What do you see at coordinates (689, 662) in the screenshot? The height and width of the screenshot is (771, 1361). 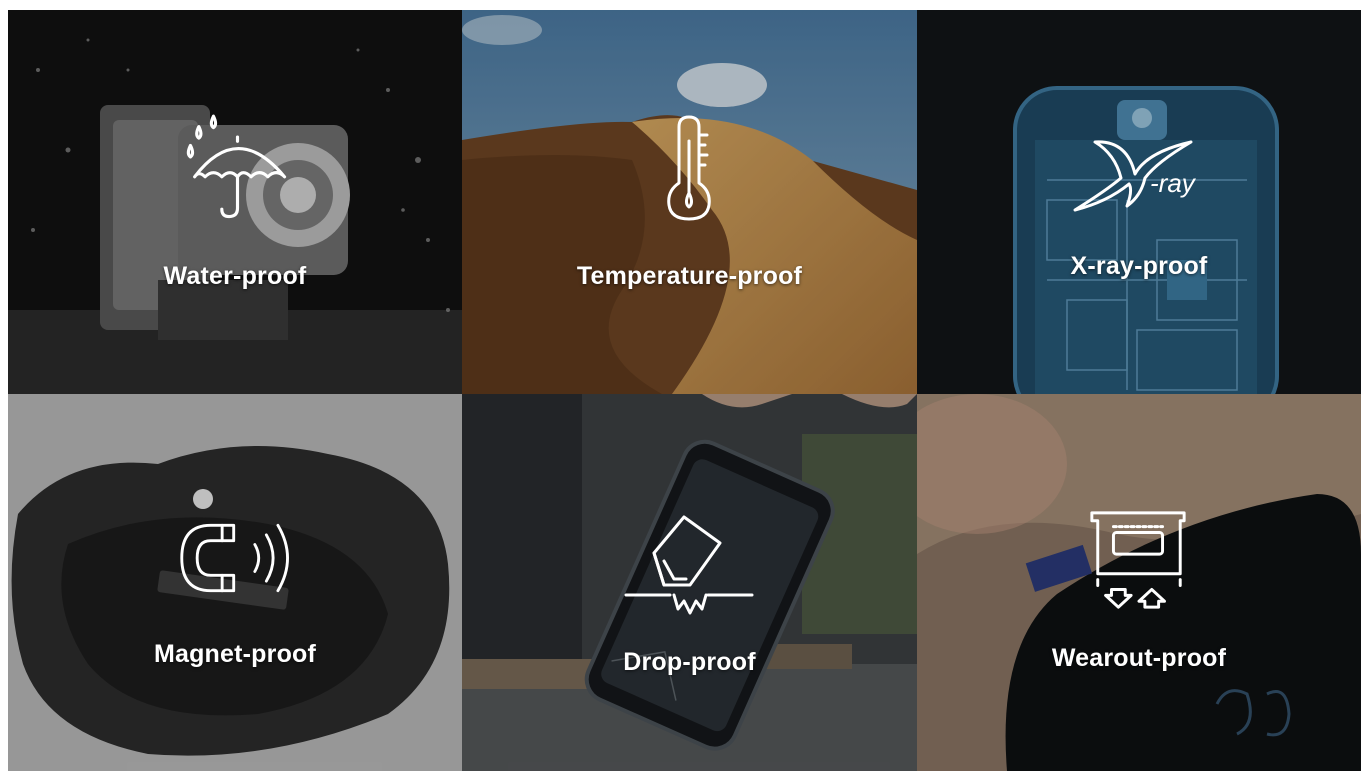 I see `drop-proof-label: Drop-proof` at bounding box center [689, 662].